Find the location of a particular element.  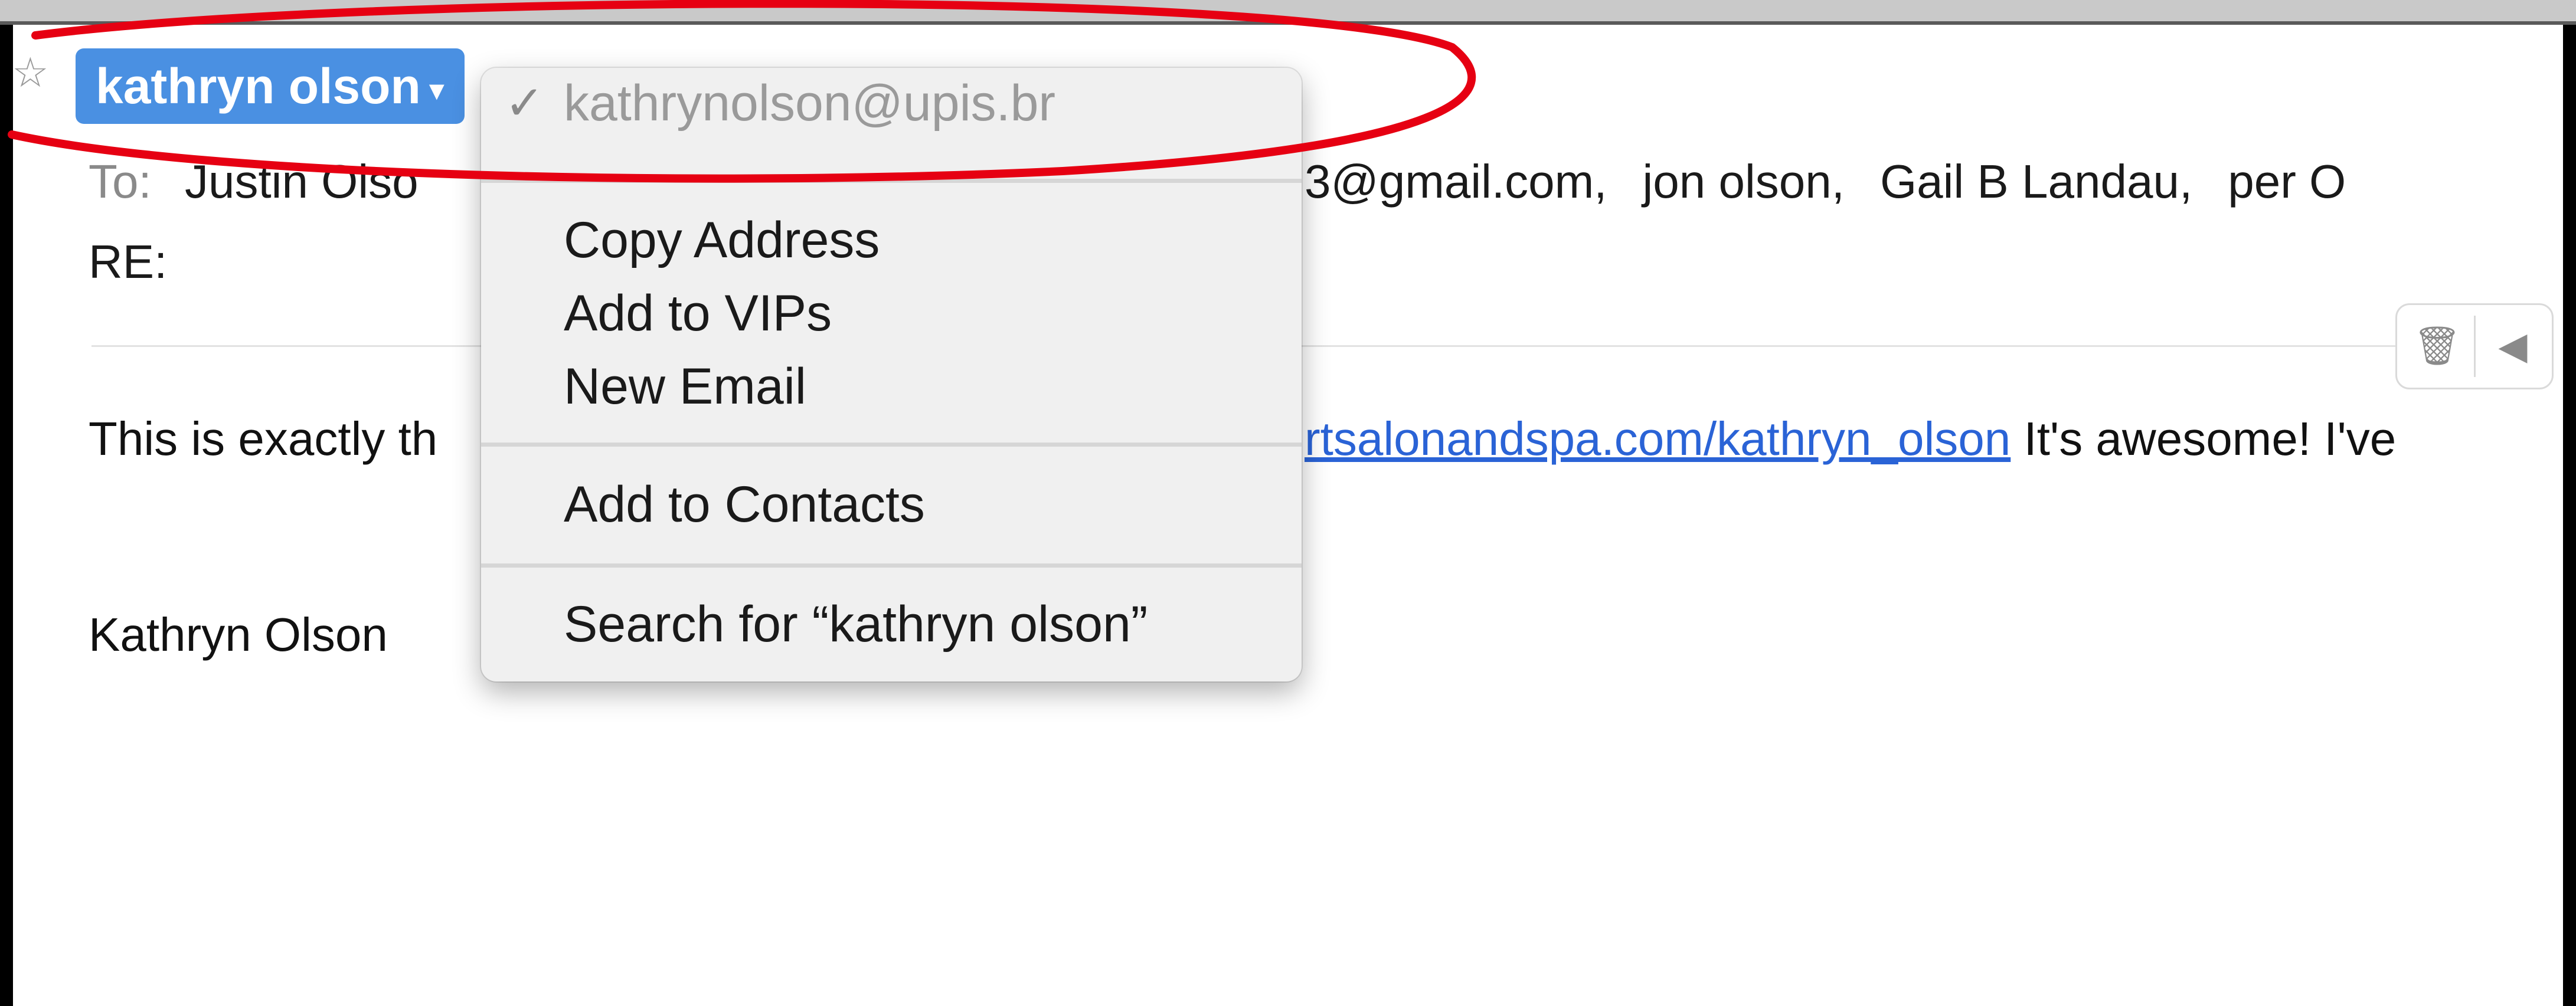

recipients-line: To: Justin Olso is located at coordinates (254, 182).